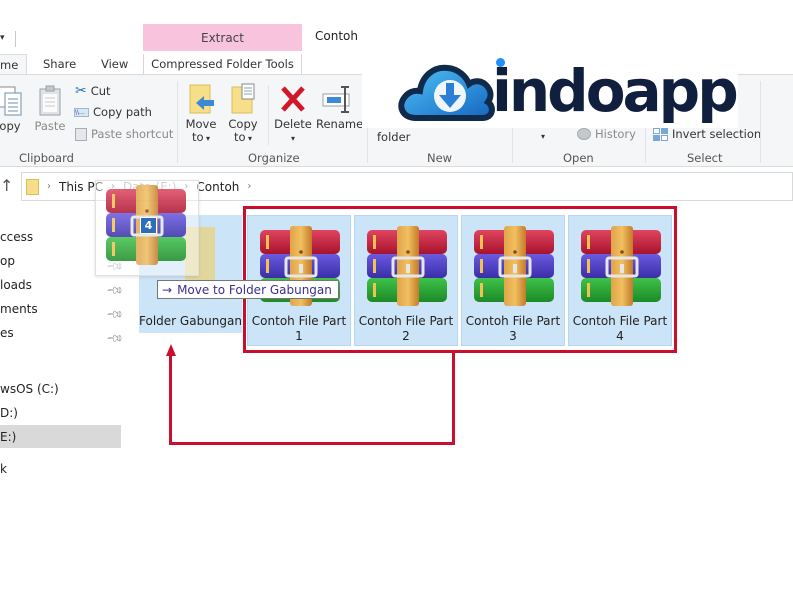  What do you see at coordinates (167, 289) in the screenshot?
I see `arrow-right-icon: →` at bounding box center [167, 289].